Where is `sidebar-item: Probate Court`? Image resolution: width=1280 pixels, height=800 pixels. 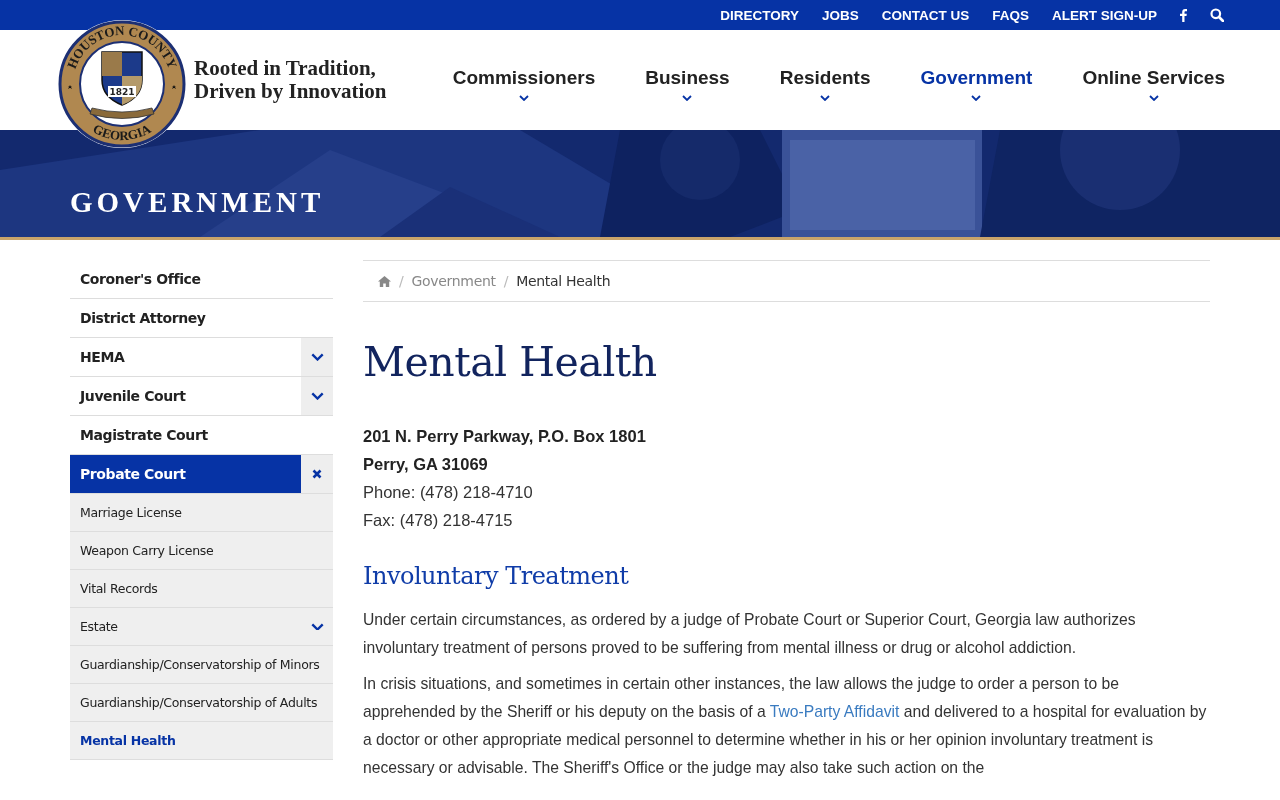
sidebar-item: Probate Court is located at coordinates (185, 474).